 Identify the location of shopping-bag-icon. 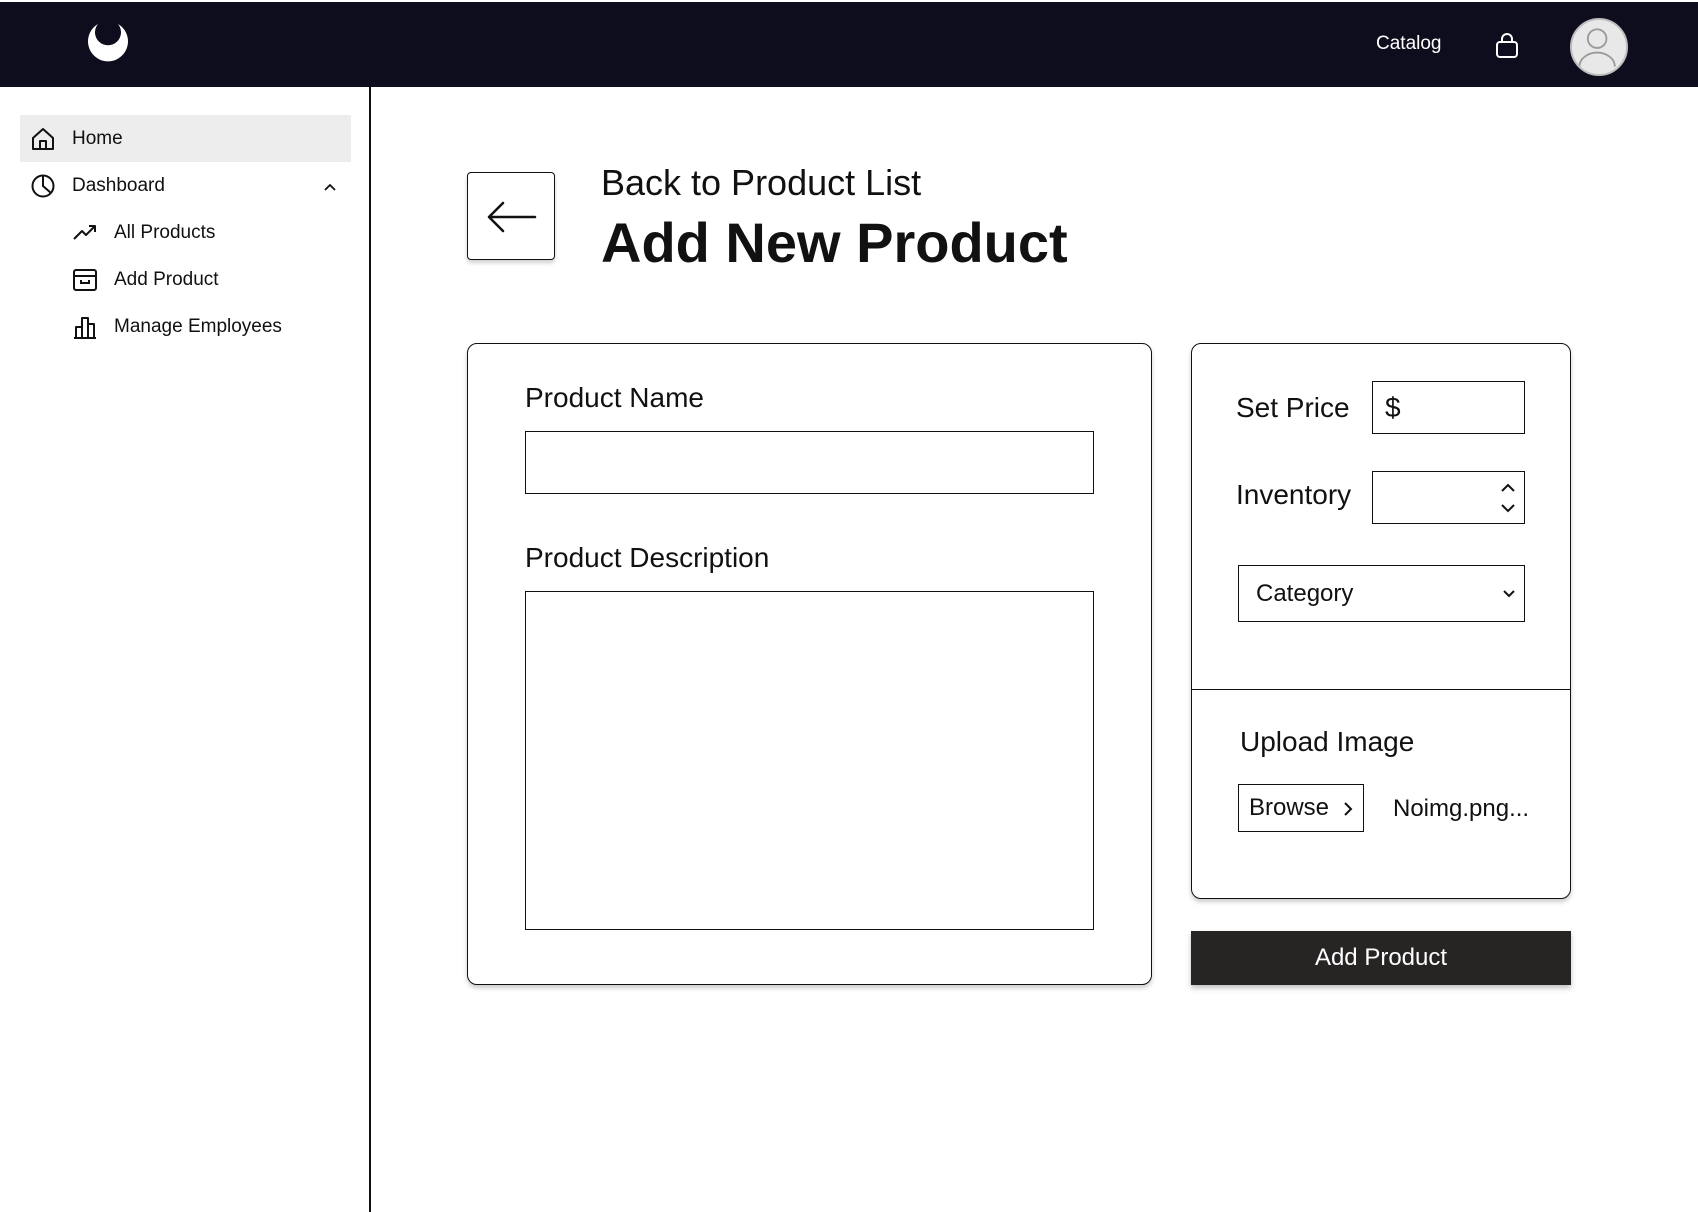
(1507, 46).